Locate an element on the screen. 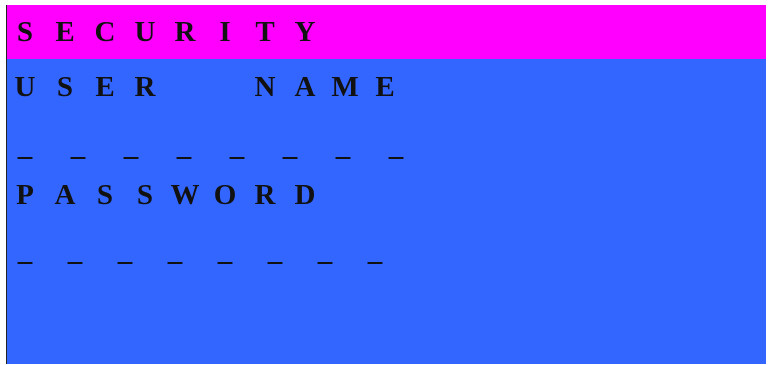 This screenshot has width=772, height=365. user-label-char: M is located at coordinates (345, 87).